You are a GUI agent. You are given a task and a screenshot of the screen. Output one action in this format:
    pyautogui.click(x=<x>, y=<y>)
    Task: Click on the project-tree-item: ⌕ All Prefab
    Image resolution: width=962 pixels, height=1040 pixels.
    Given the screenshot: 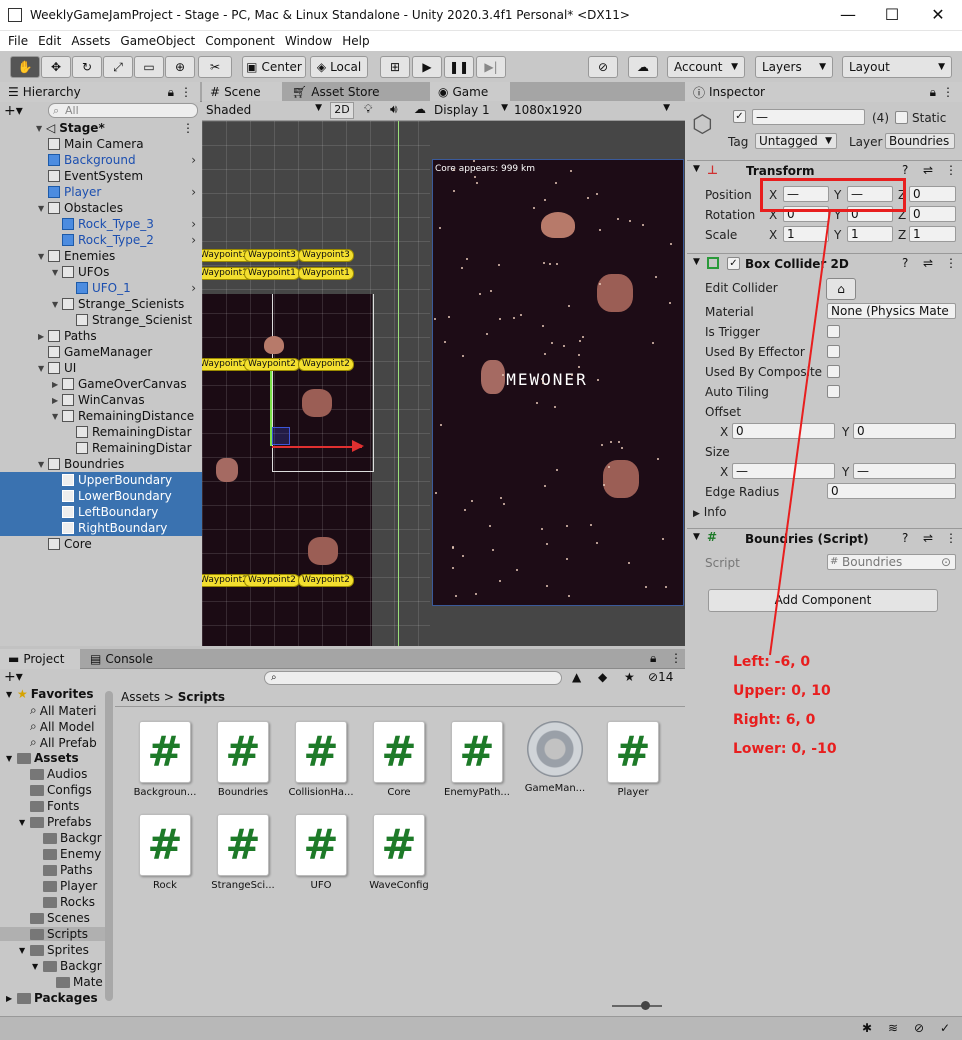 What is the action you would take?
    pyautogui.click(x=58, y=742)
    